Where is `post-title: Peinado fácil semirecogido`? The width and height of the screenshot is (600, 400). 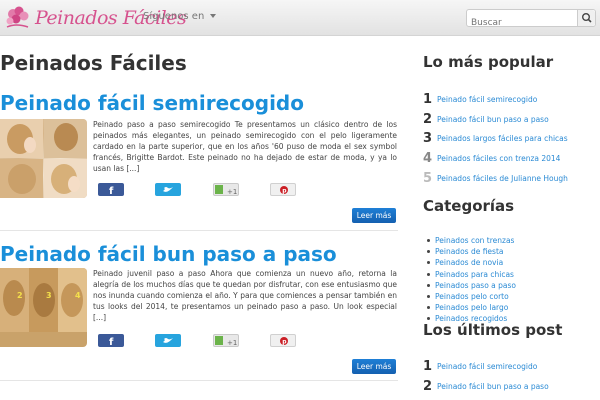
post-title: Peinado fácil semirecogido is located at coordinates (199, 103).